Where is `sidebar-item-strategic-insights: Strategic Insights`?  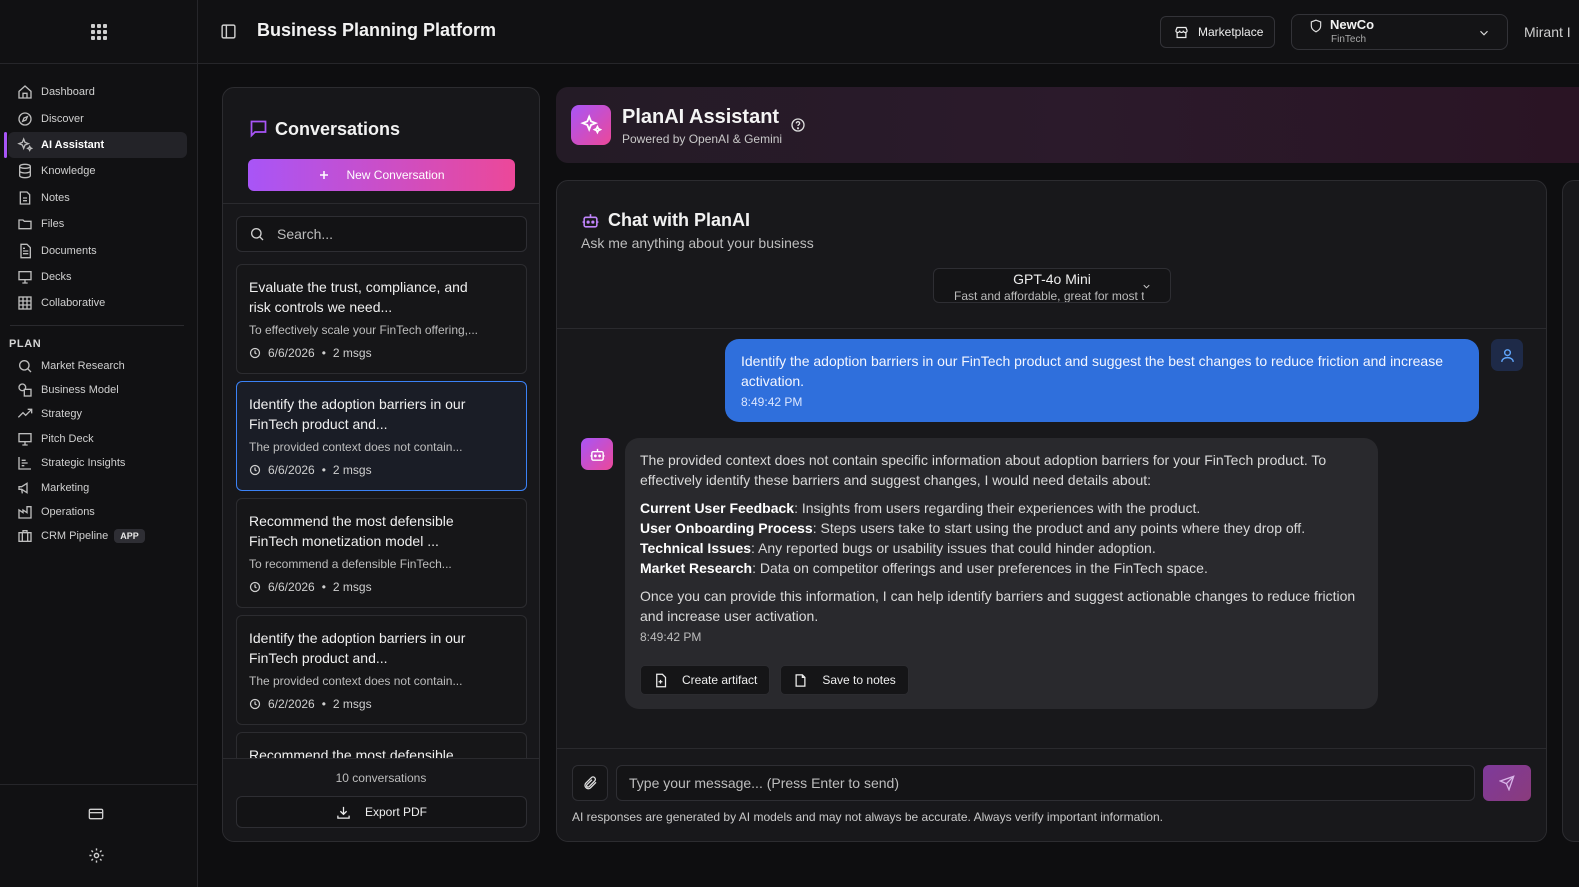
sidebar-item-strategic-insights: Strategic Insights is located at coordinates (97, 463).